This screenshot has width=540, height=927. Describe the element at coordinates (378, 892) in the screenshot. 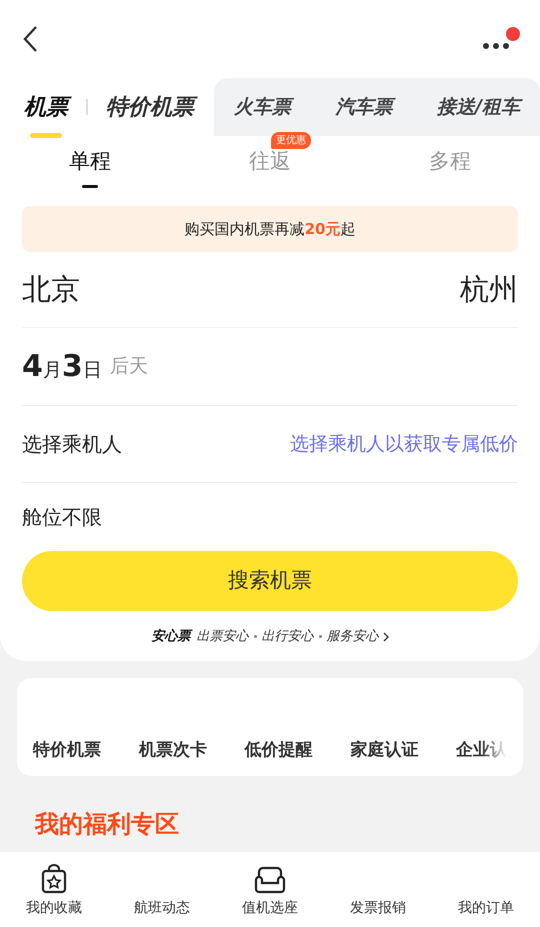

I see `nav-item: 发票报销` at that location.